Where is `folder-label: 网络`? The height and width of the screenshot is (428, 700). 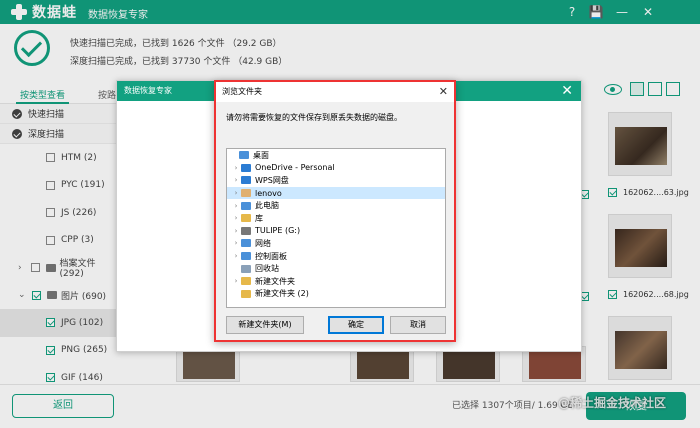
folder-label: 网络 is located at coordinates (263, 243).